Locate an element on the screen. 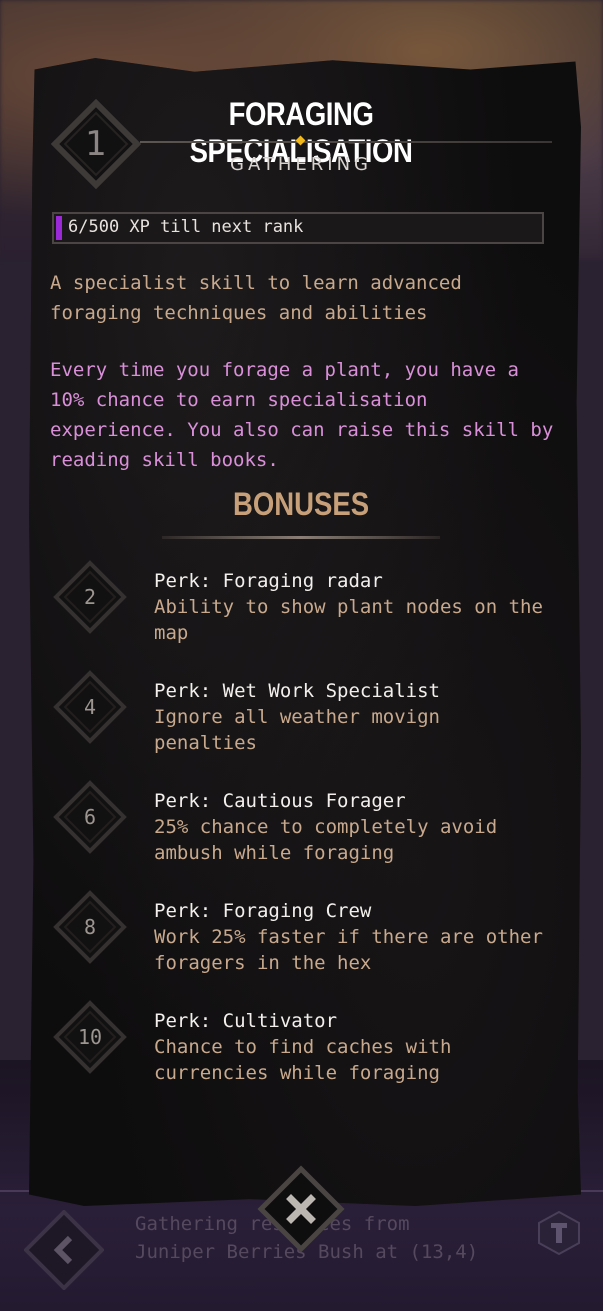 The image size is (603, 1311). category-subtitle: GATHERING is located at coordinates (301, 164).